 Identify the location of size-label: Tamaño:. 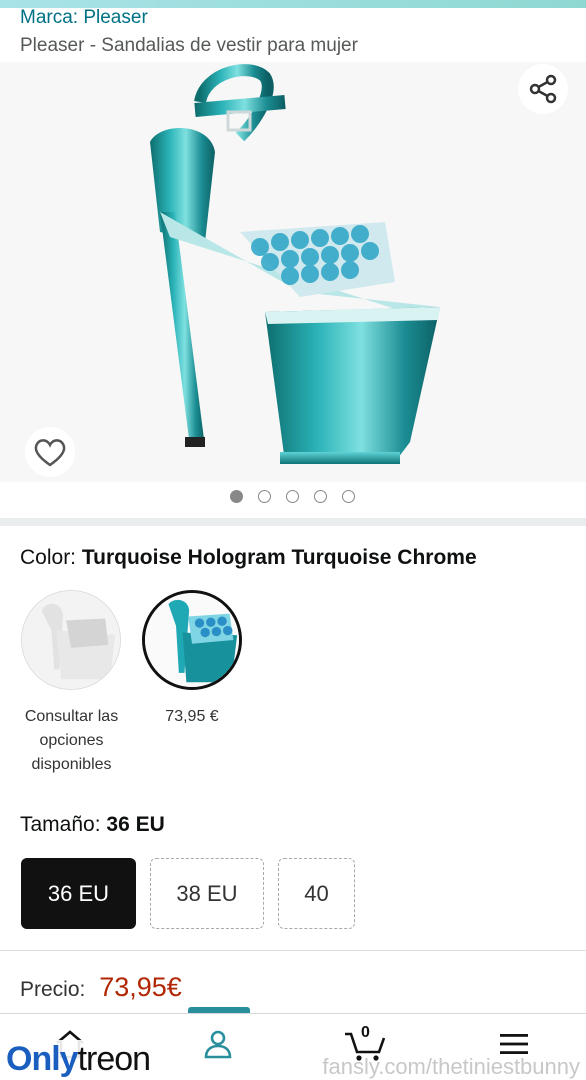
(60, 824).